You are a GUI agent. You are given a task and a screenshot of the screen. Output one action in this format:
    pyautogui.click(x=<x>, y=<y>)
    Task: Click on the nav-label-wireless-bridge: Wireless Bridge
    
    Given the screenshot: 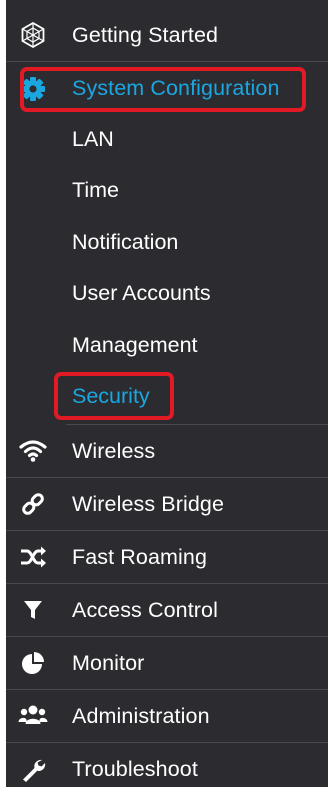 What is the action you would take?
    pyautogui.click(x=148, y=503)
    